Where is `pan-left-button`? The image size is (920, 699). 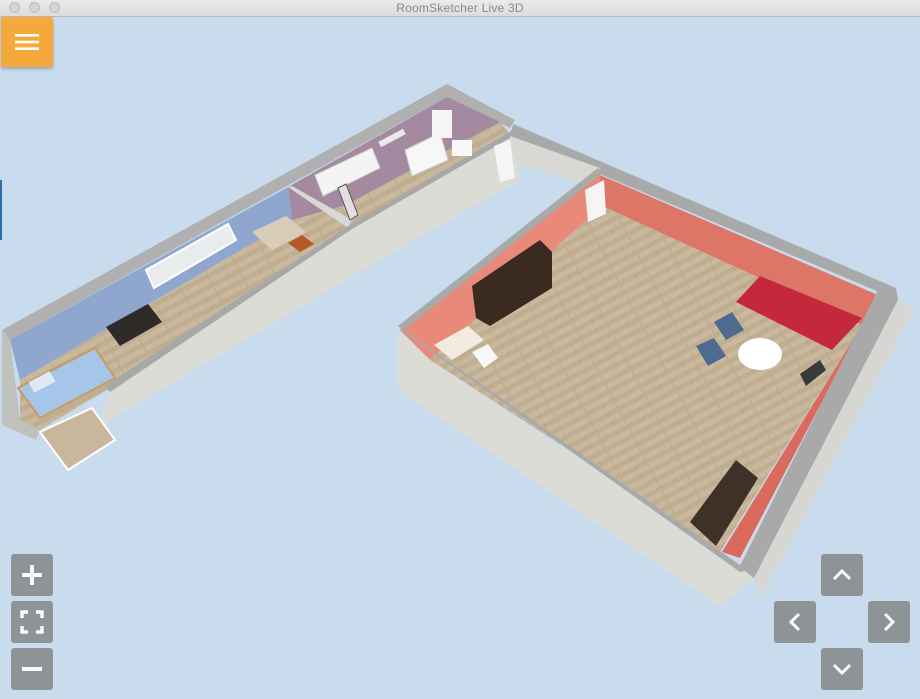
pan-left-button is located at coordinates (795, 622).